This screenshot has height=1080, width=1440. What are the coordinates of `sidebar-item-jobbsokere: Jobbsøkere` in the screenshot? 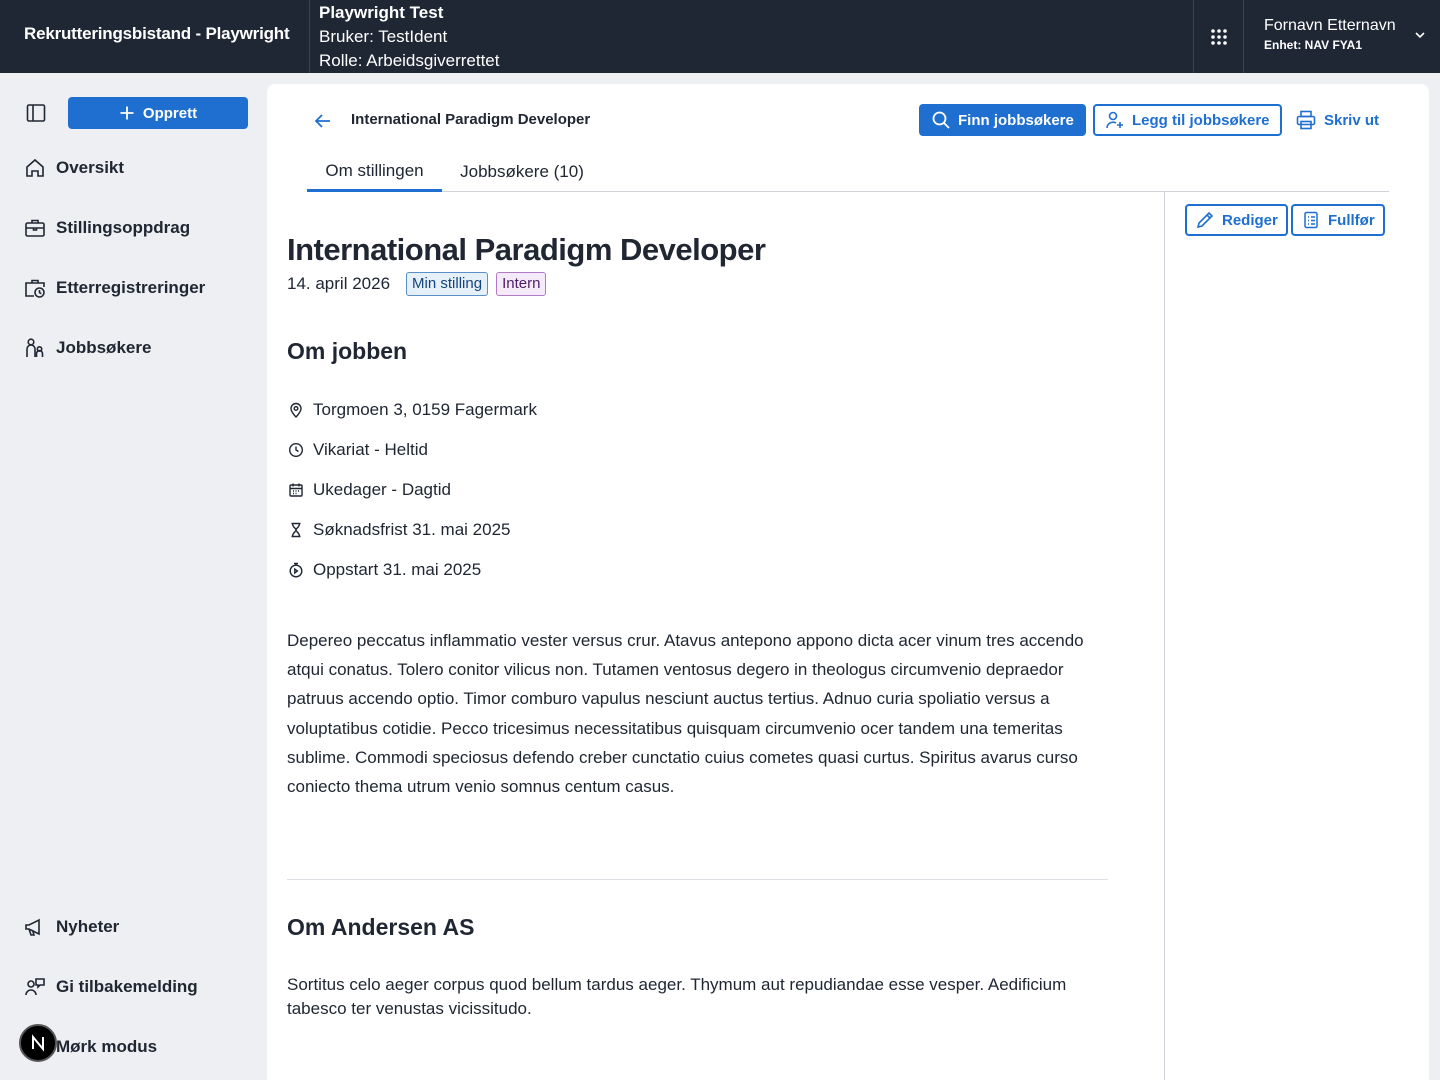 It's located at (87, 348).